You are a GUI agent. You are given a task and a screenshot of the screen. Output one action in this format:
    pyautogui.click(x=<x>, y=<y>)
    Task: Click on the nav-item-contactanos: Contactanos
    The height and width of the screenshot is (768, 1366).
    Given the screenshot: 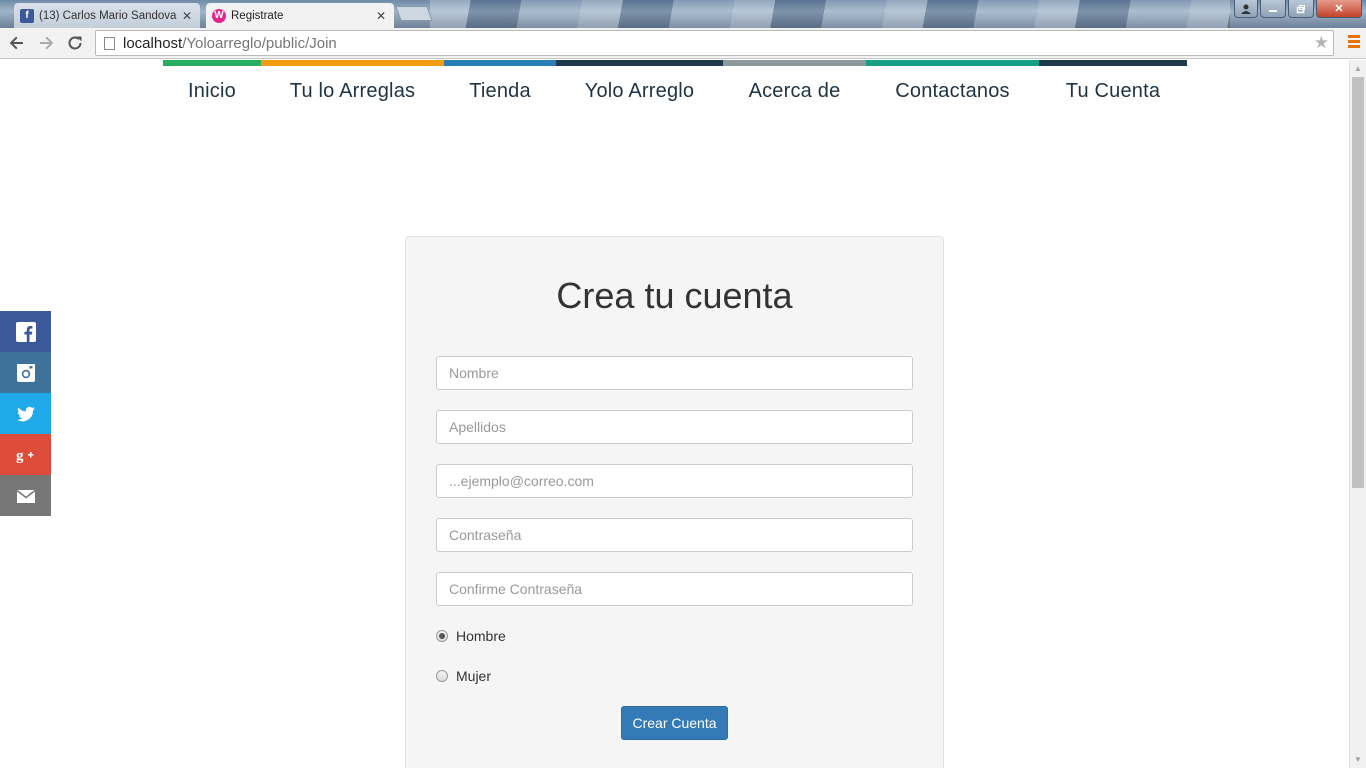 What is the action you would take?
    pyautogui.click(x=952, y=88)
    